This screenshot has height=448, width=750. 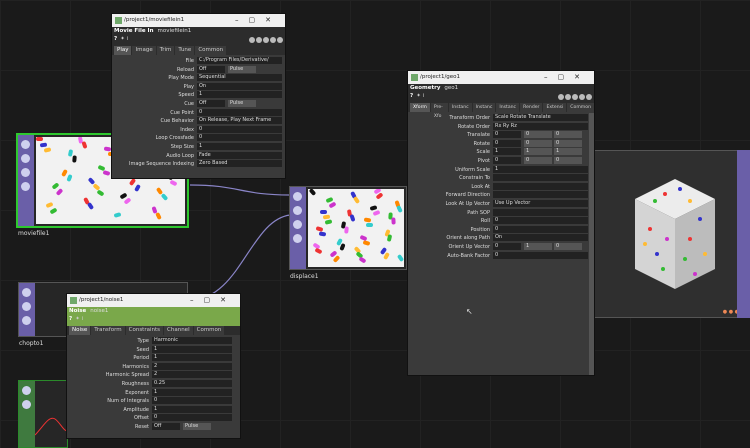 I want to click on op-name: geo1, so click(x=451, y=88).